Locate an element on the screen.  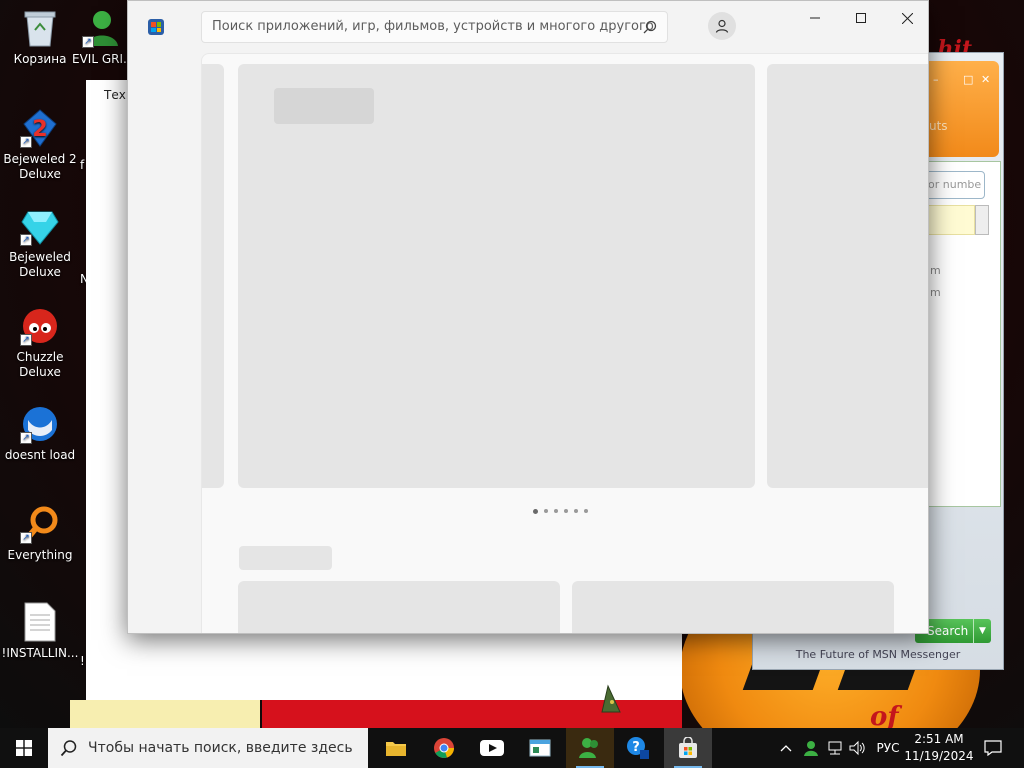
maximize-icon is located at coordinates (861, 18).